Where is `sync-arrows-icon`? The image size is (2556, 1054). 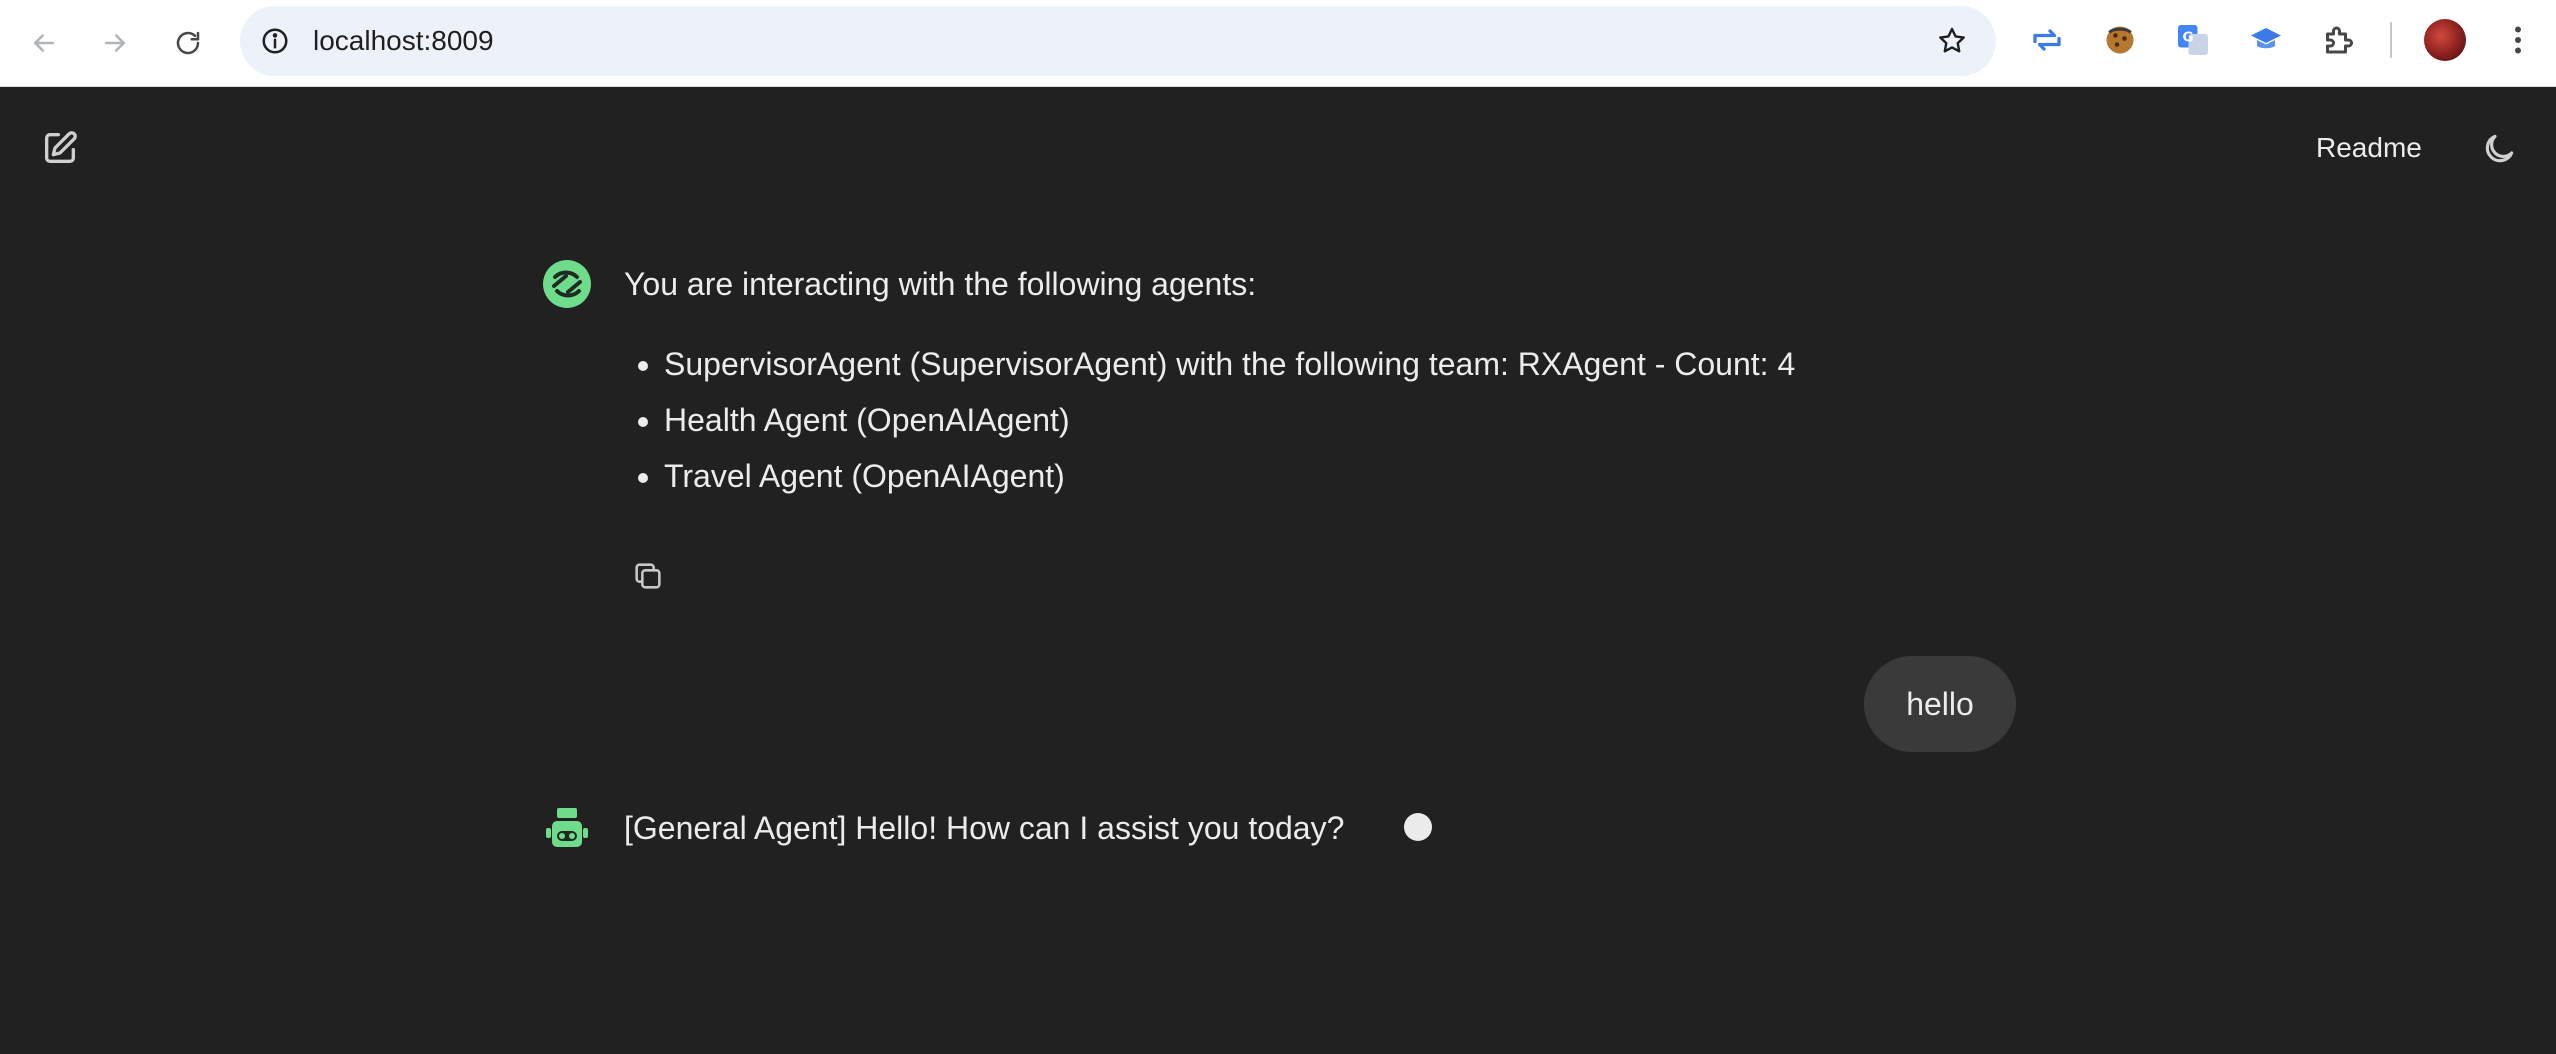
sync-arrows-icon is located at coordinates (2047, 40).